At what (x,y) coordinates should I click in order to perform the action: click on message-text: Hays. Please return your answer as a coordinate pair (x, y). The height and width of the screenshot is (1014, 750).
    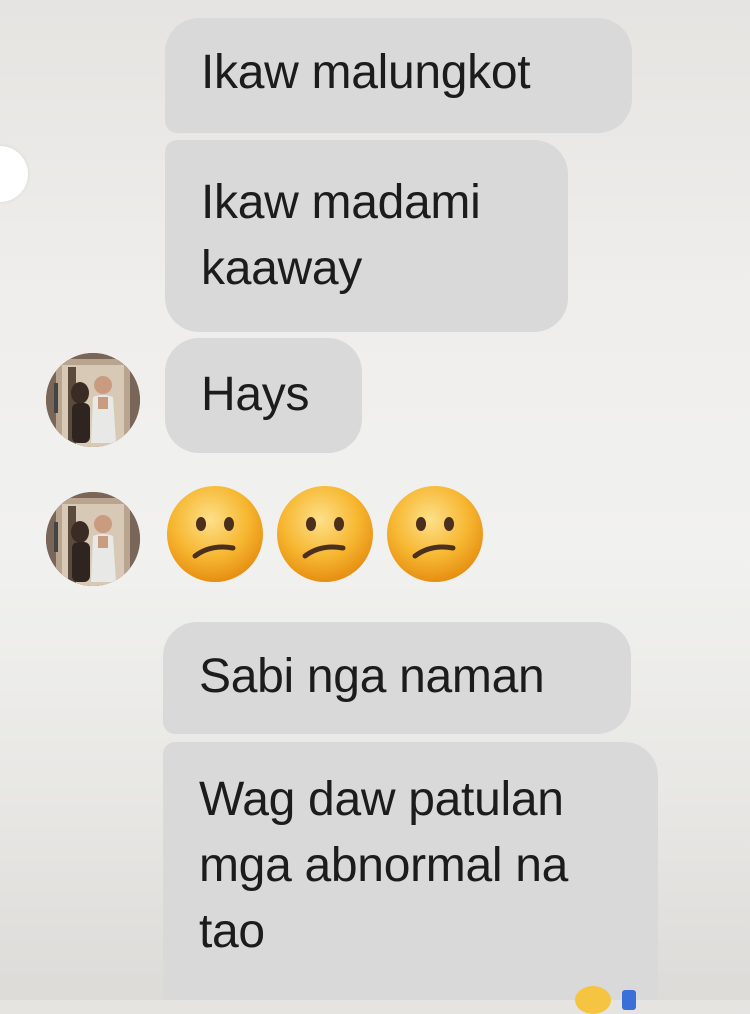
    Looking at the image, I should click on (255, 394).